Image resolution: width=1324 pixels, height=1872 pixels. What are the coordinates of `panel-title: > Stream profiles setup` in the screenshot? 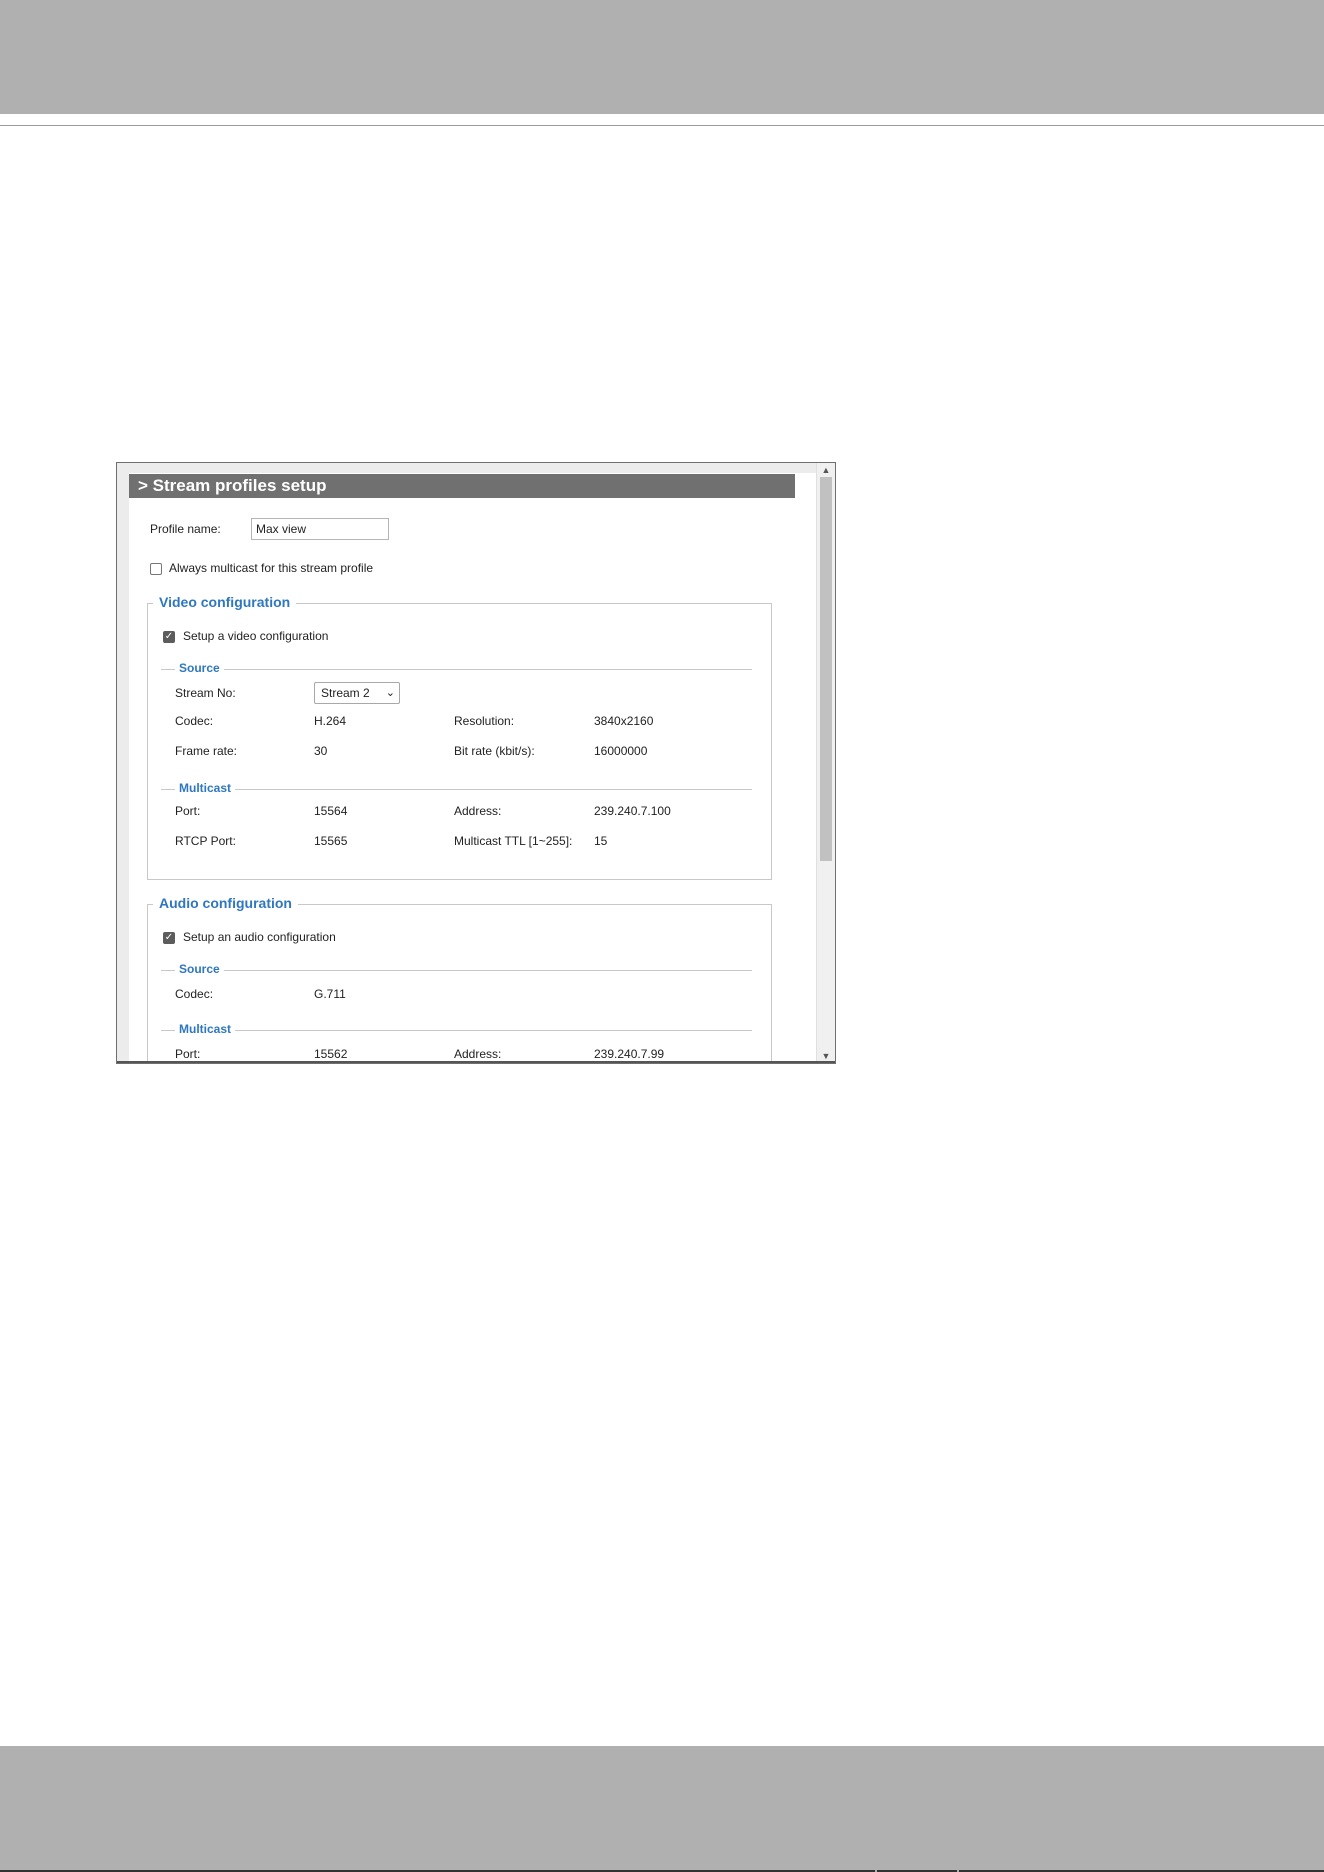 It's located at (462, 486).